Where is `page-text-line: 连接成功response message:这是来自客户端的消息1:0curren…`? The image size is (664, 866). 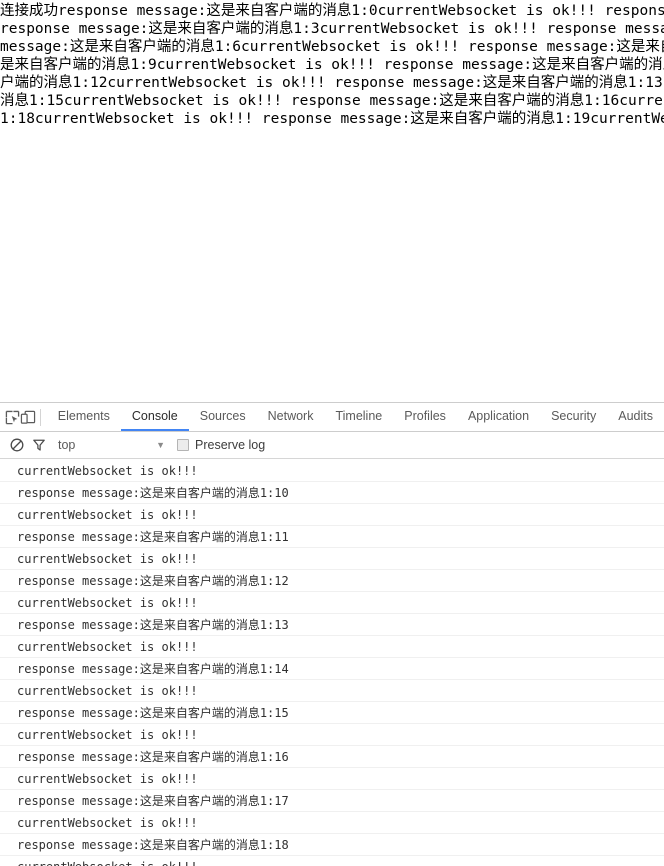
page-text-line: 连接成功response message:这是来自客户端的消息1:0curren… is located at coordinates (332, 11).